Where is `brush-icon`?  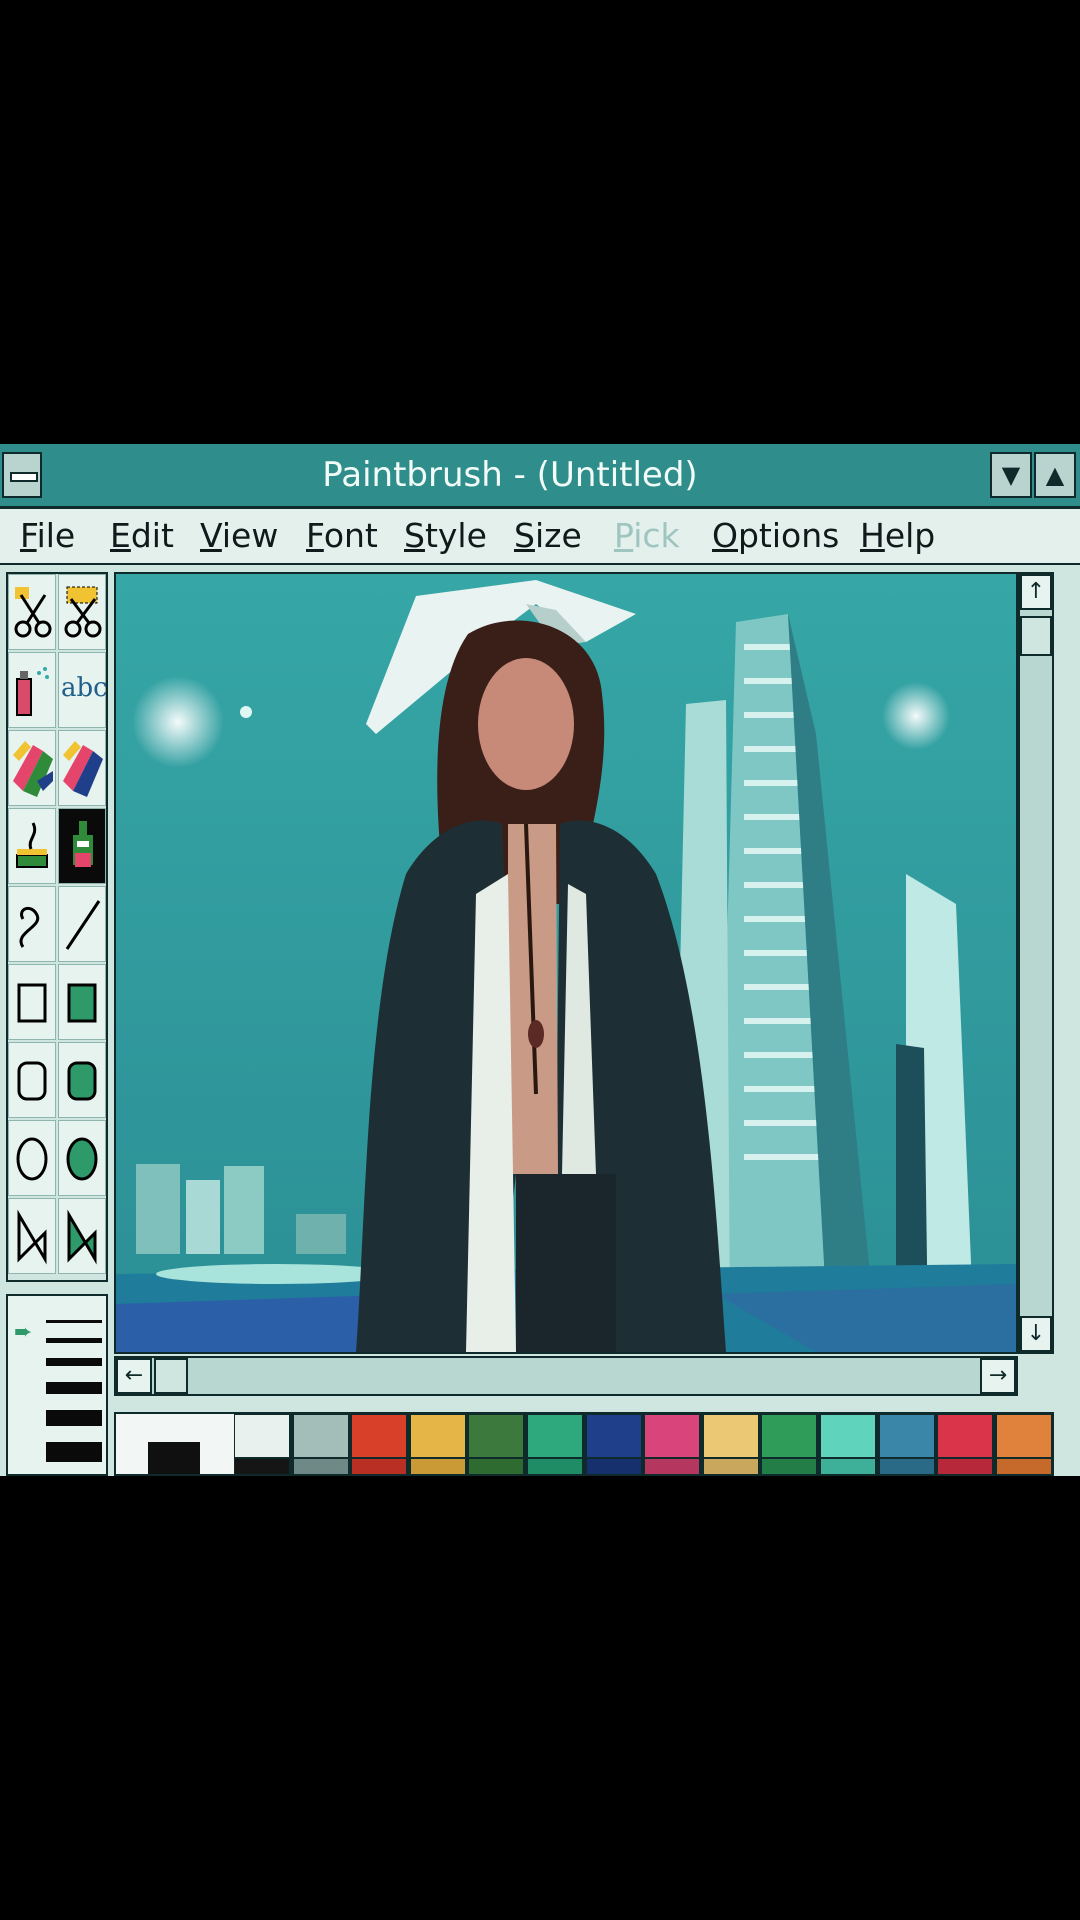 brush-icon is located at coordinates (83, 844).